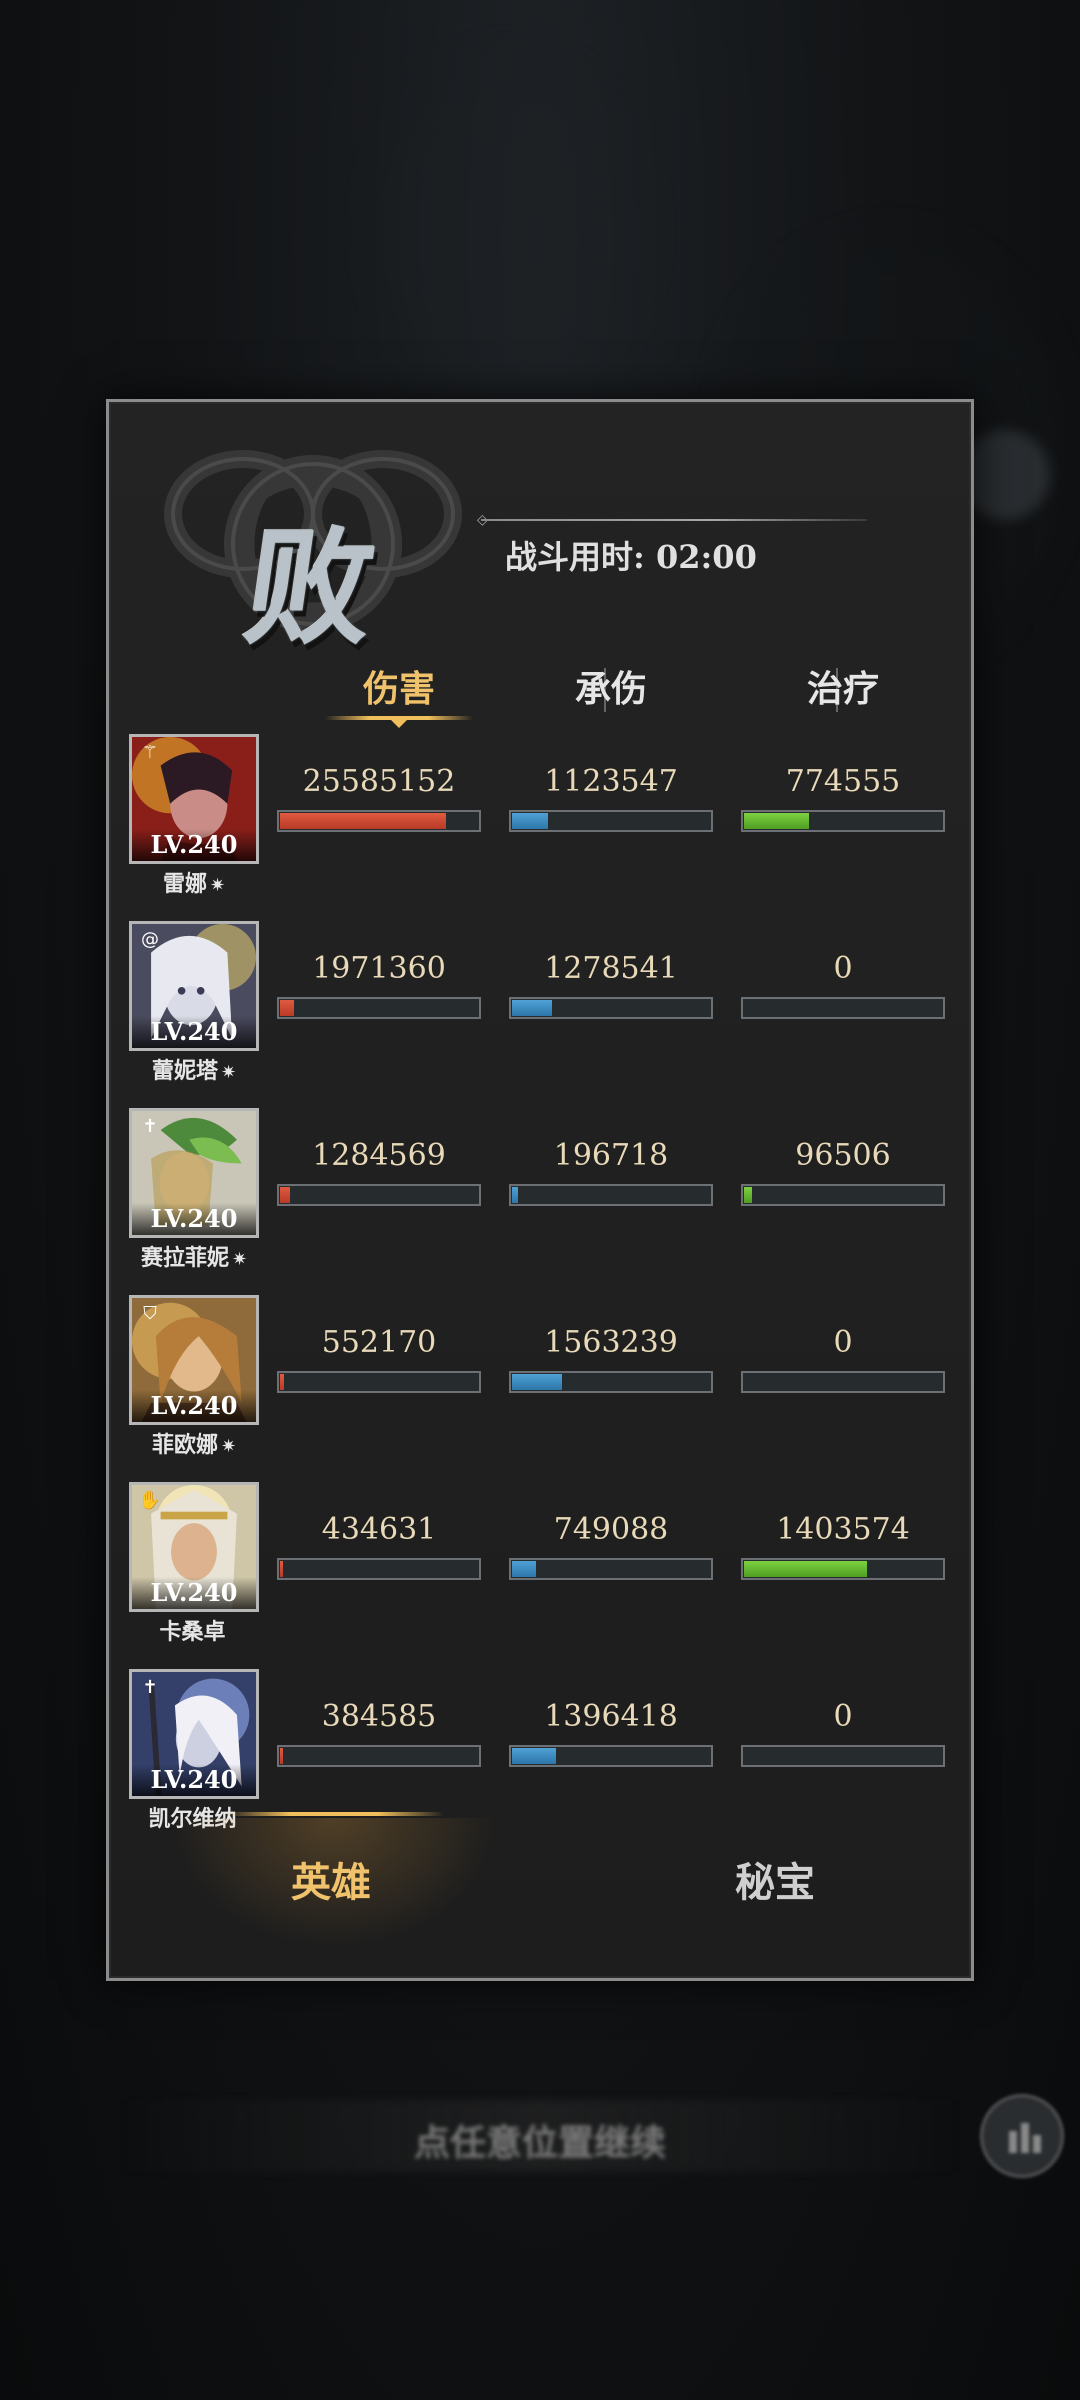  What do you see at coordinates (510, 230) in the screenshot?
I see `background-silhouette` at bounding box center [510, 230].